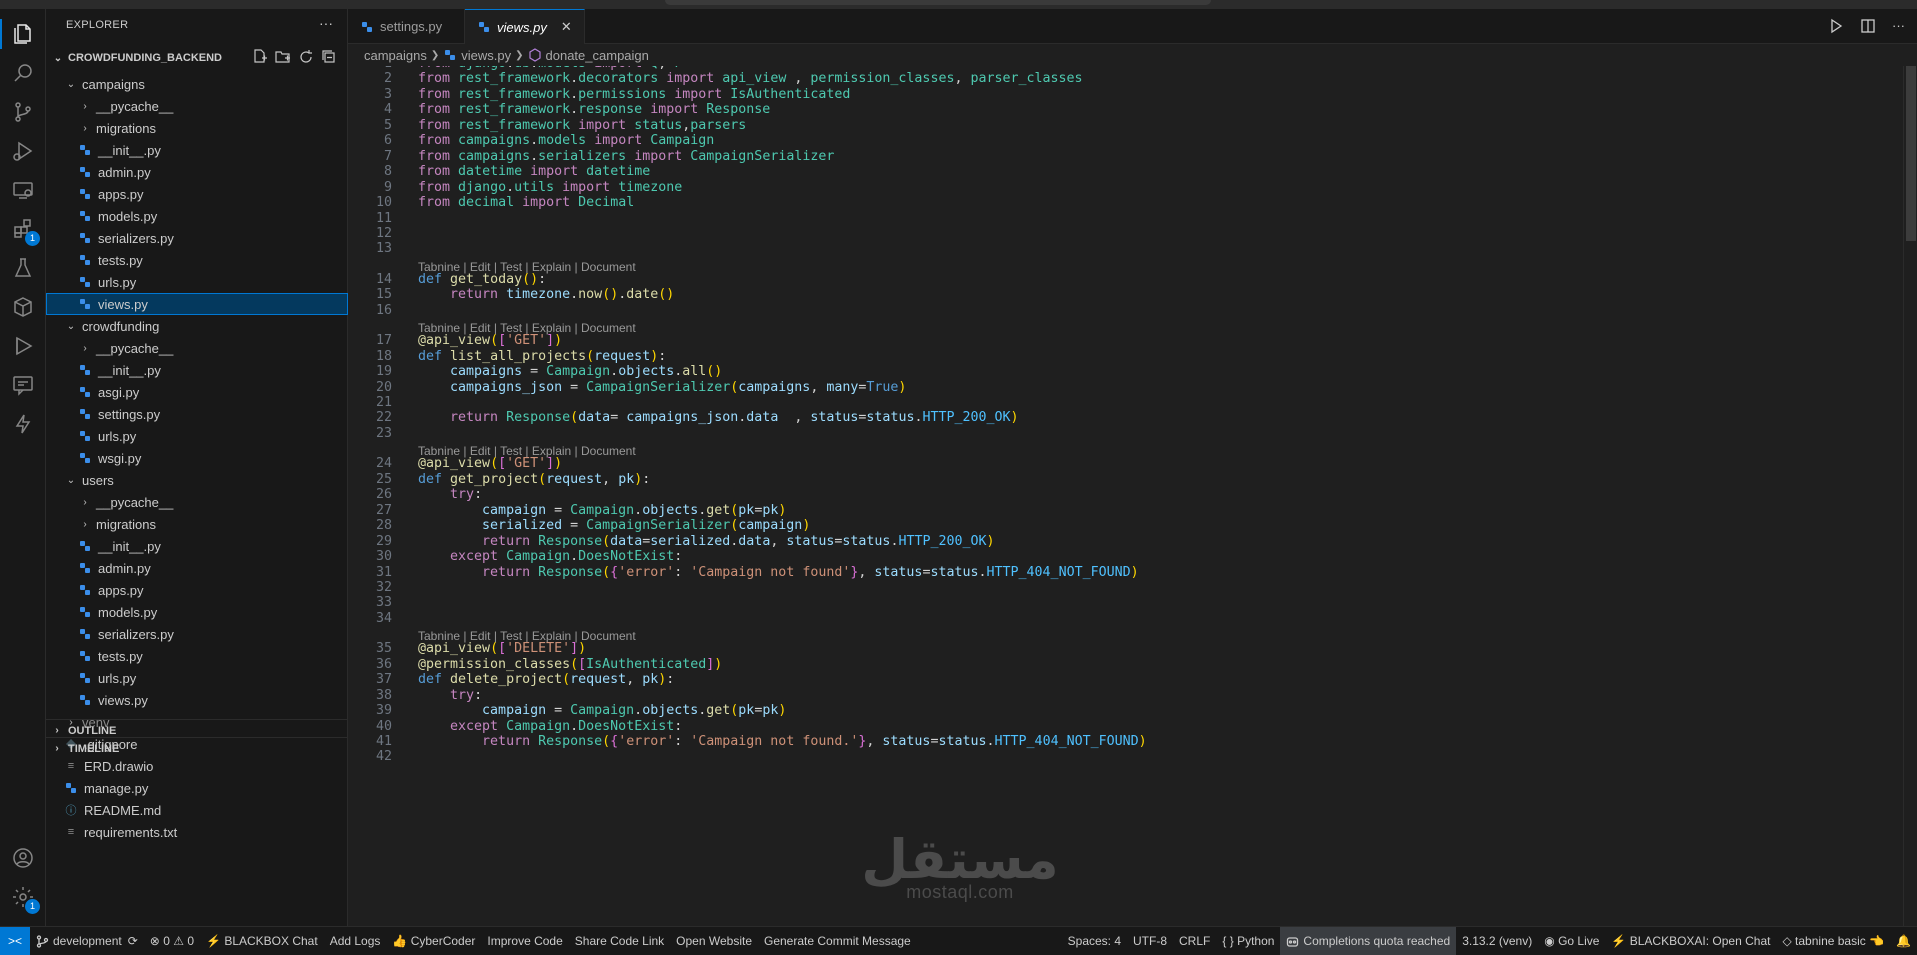 The height and width of the screenshot is (955, 1917). I want to click on tree-item: asgi.py, so click(197, 392).